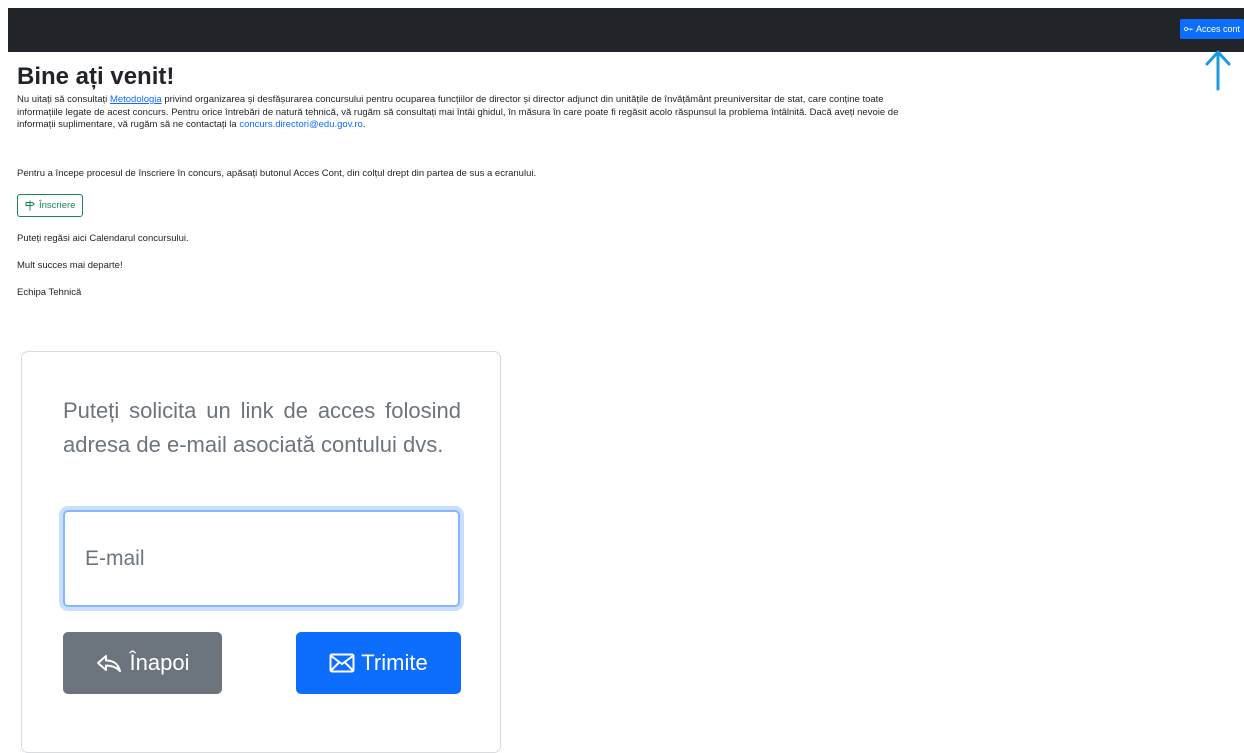 This screenshot has height=753, width=1244. Describe the element at coordinates (342, 663) in the screenshot. I see `envelope-icon` at that location.